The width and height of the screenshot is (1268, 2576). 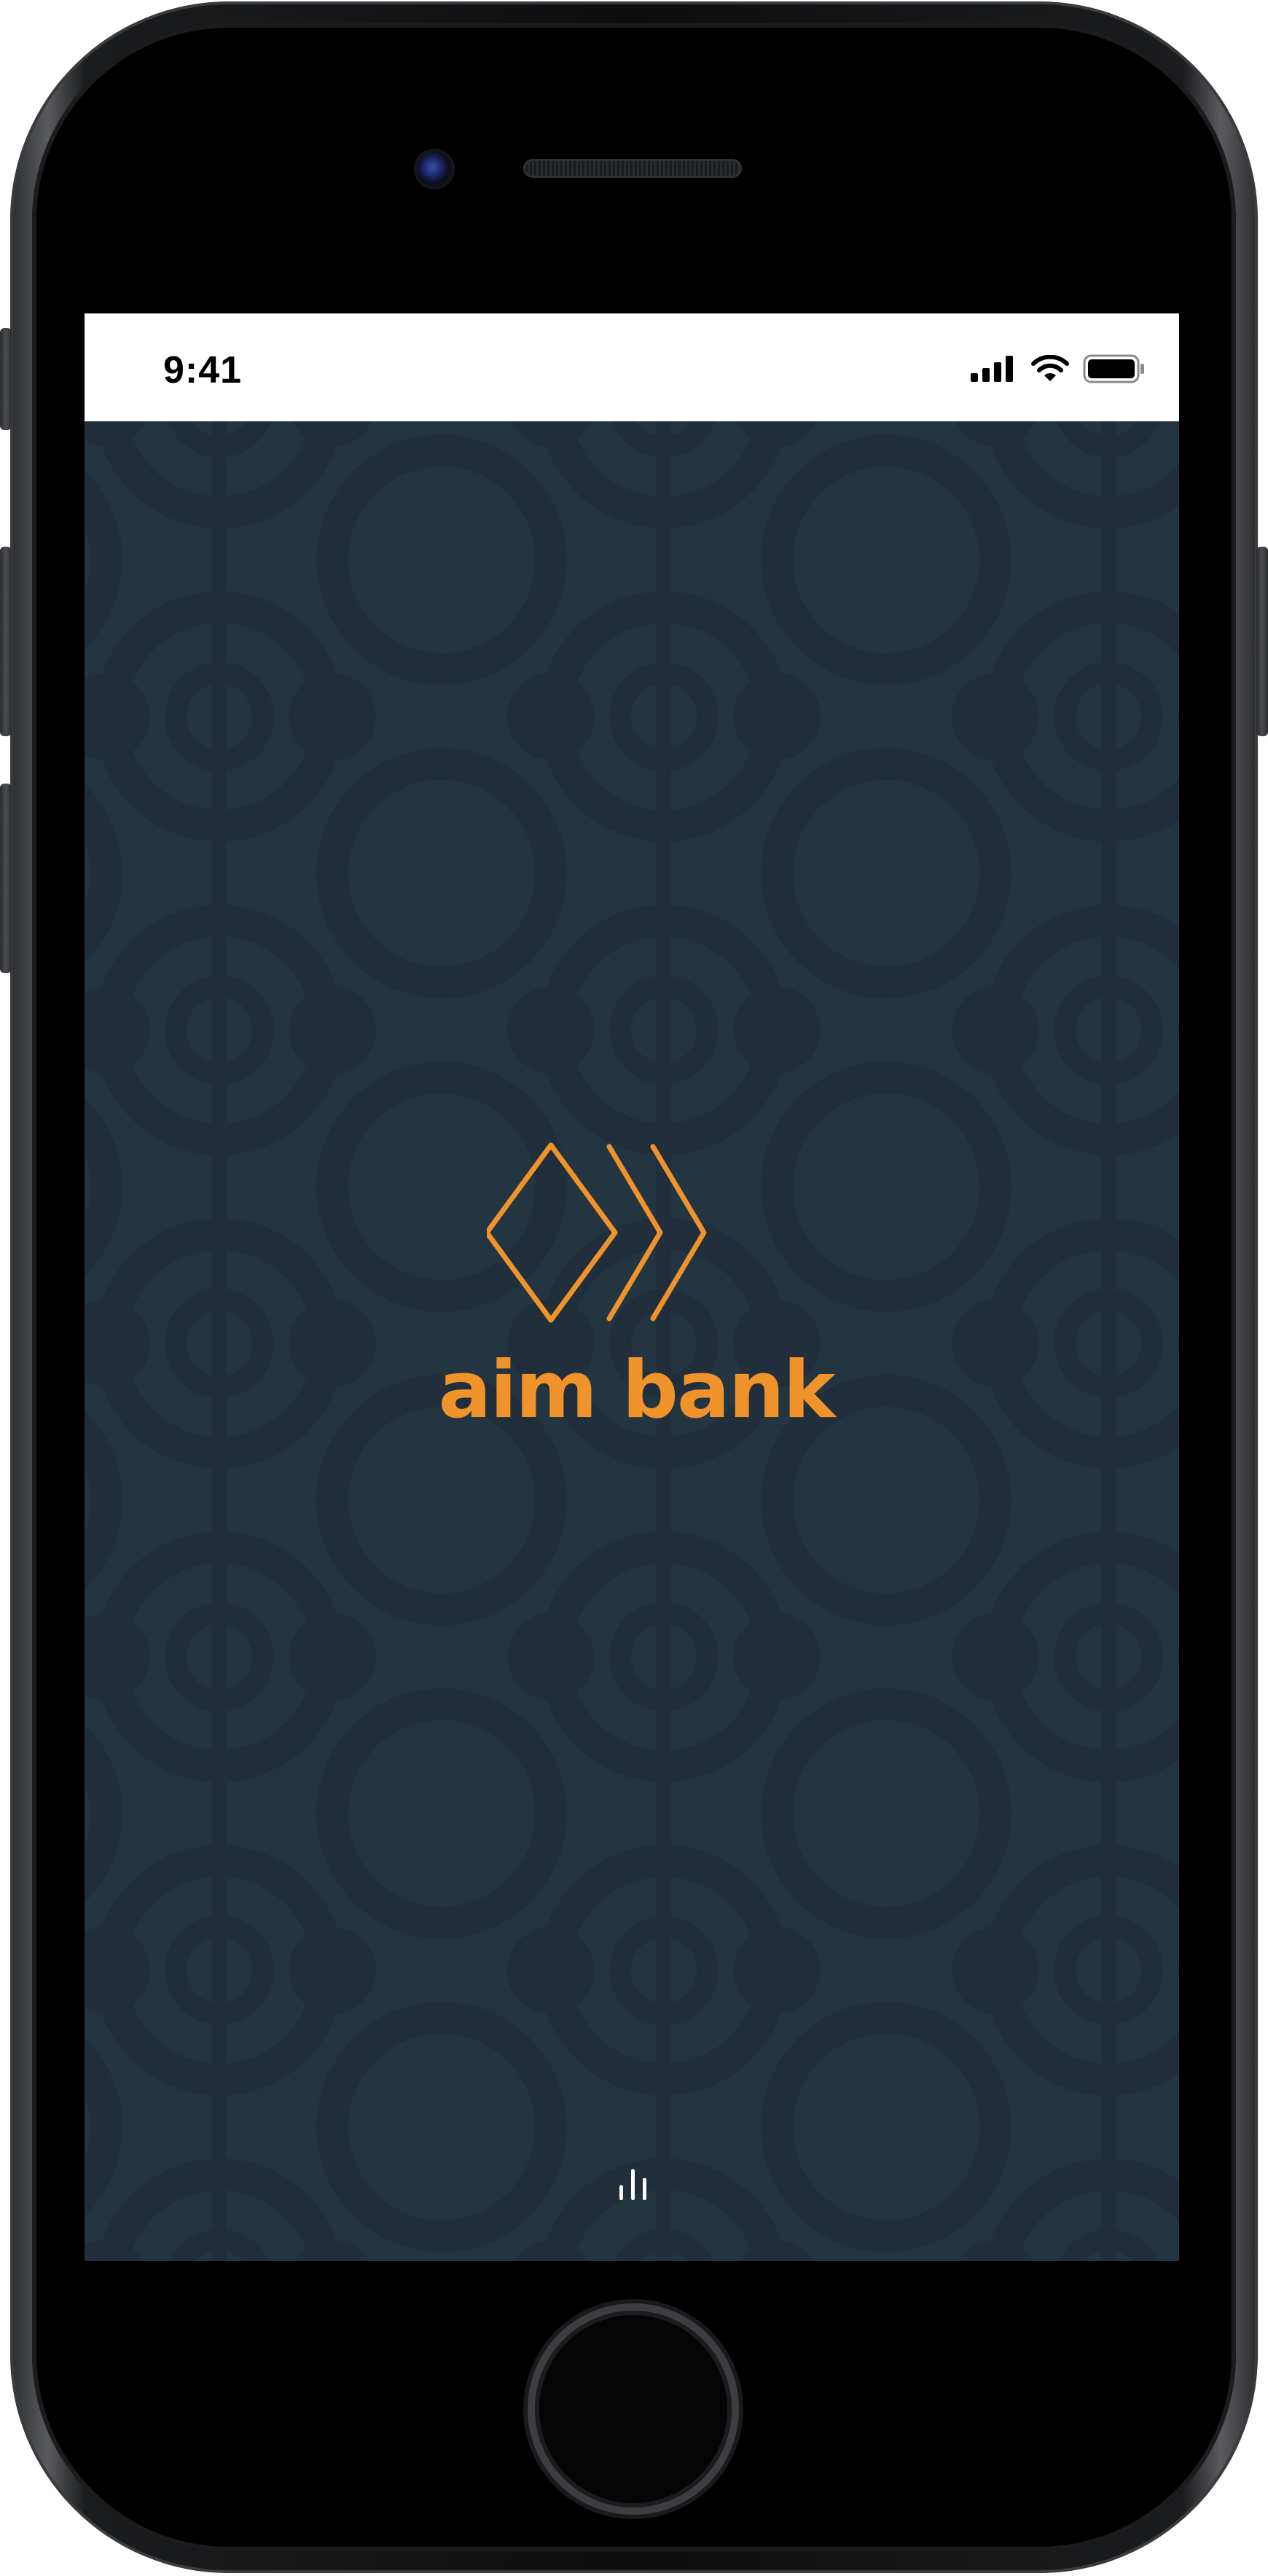 I want to click on status-icons, so click(x=1058, y=369).